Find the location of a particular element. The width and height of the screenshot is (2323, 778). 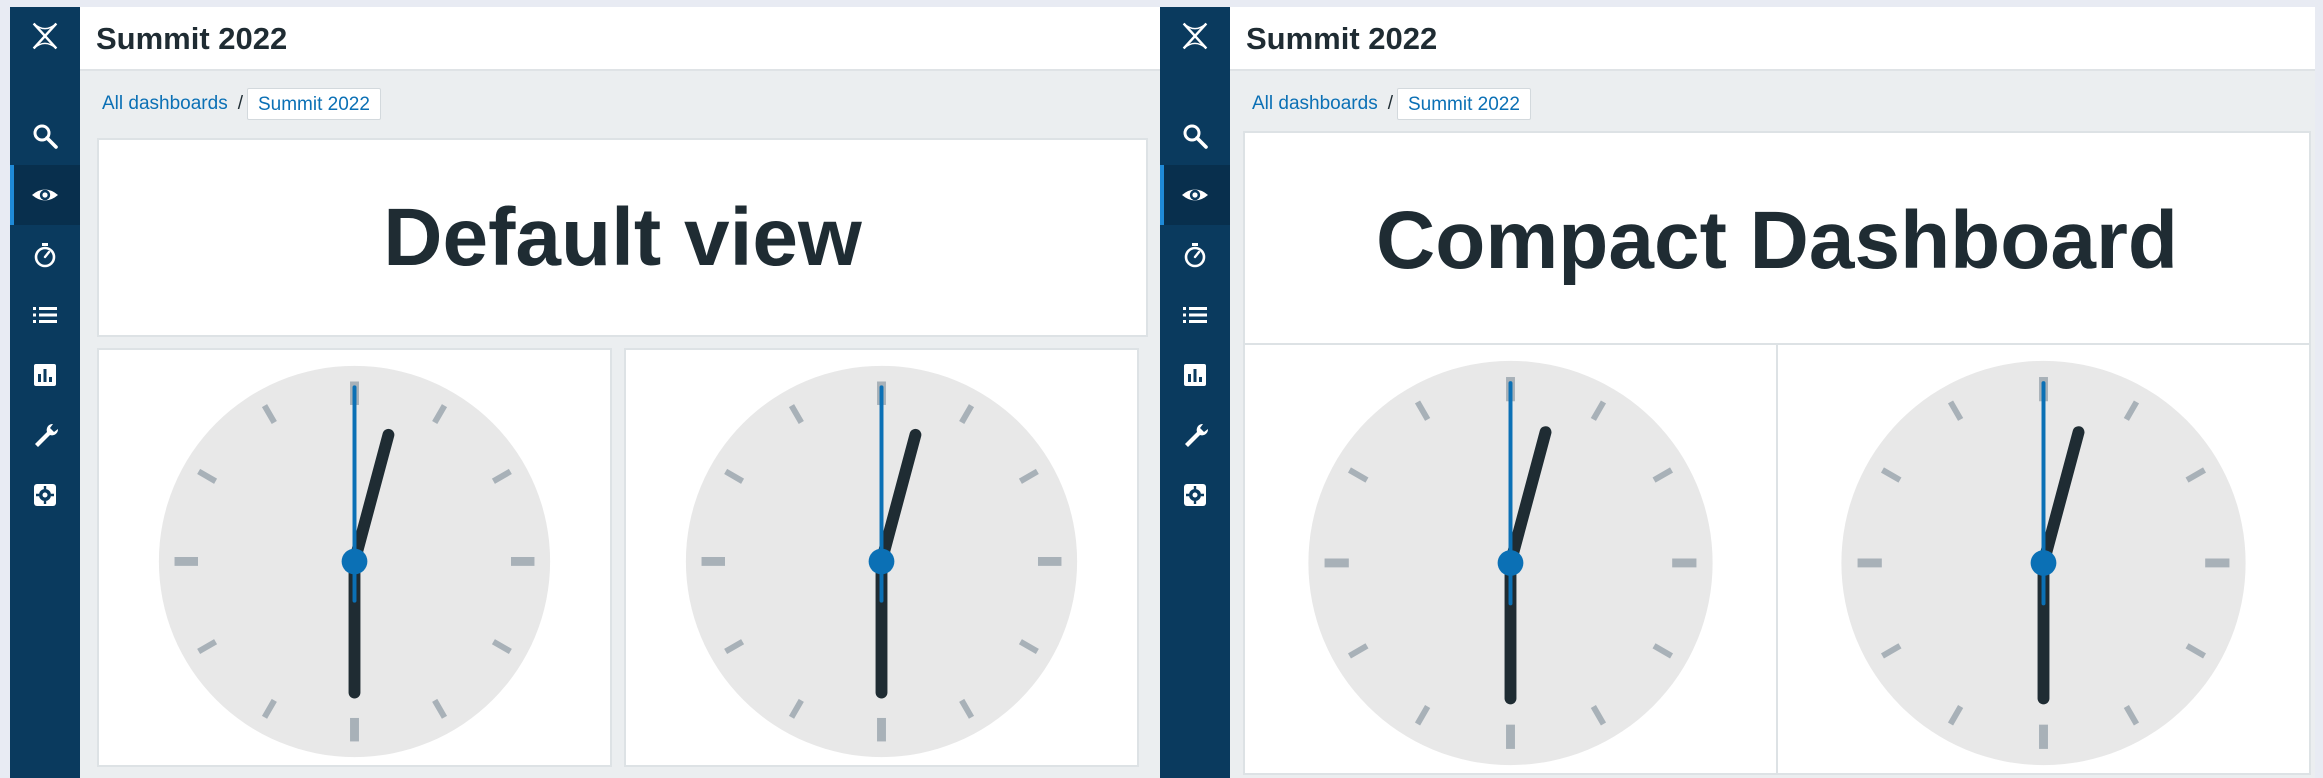

widget-title-text: Compact Dashboard is located at coordinates (1777, 240).